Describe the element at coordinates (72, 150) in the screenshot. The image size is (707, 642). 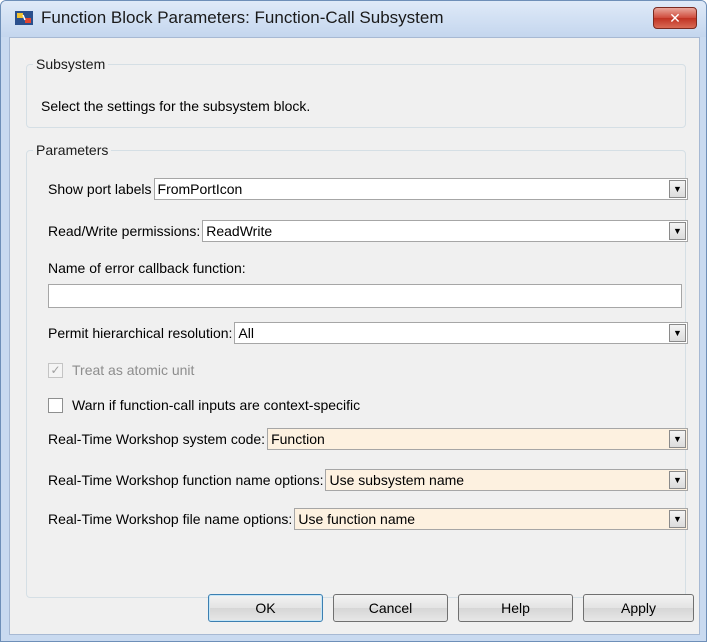
I see `parameters-legend: Parameters` at that location.